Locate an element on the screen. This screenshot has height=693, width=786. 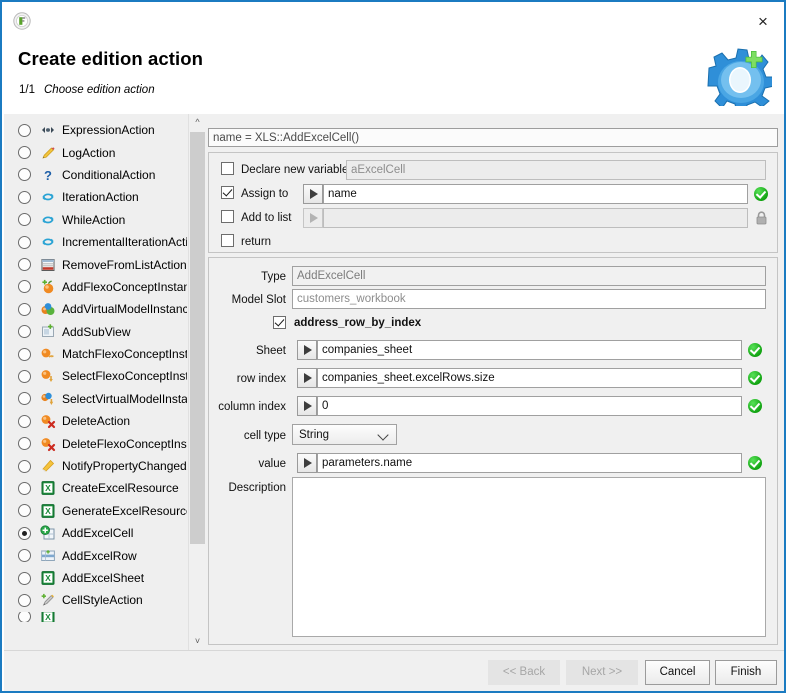
row-index-binding-button is located at coordinates (307, 378).